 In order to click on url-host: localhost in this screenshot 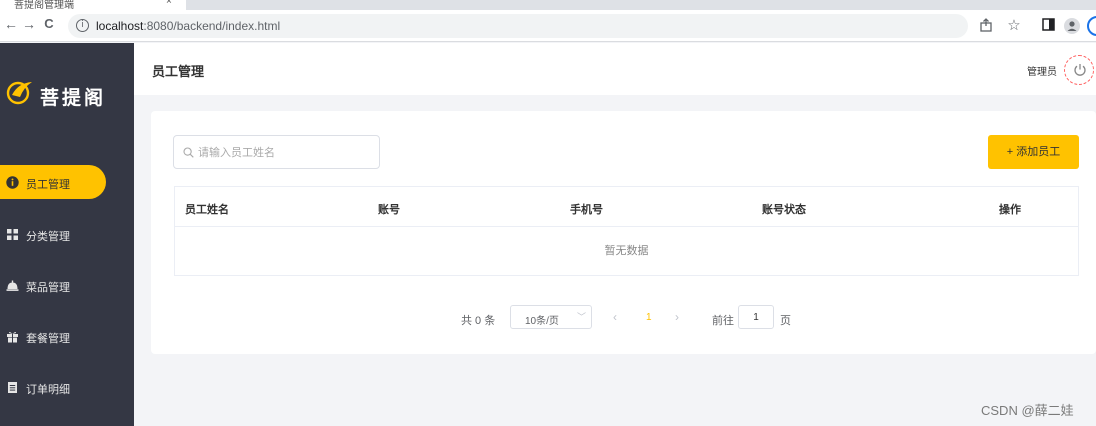, I will do `click(120, 26)`.